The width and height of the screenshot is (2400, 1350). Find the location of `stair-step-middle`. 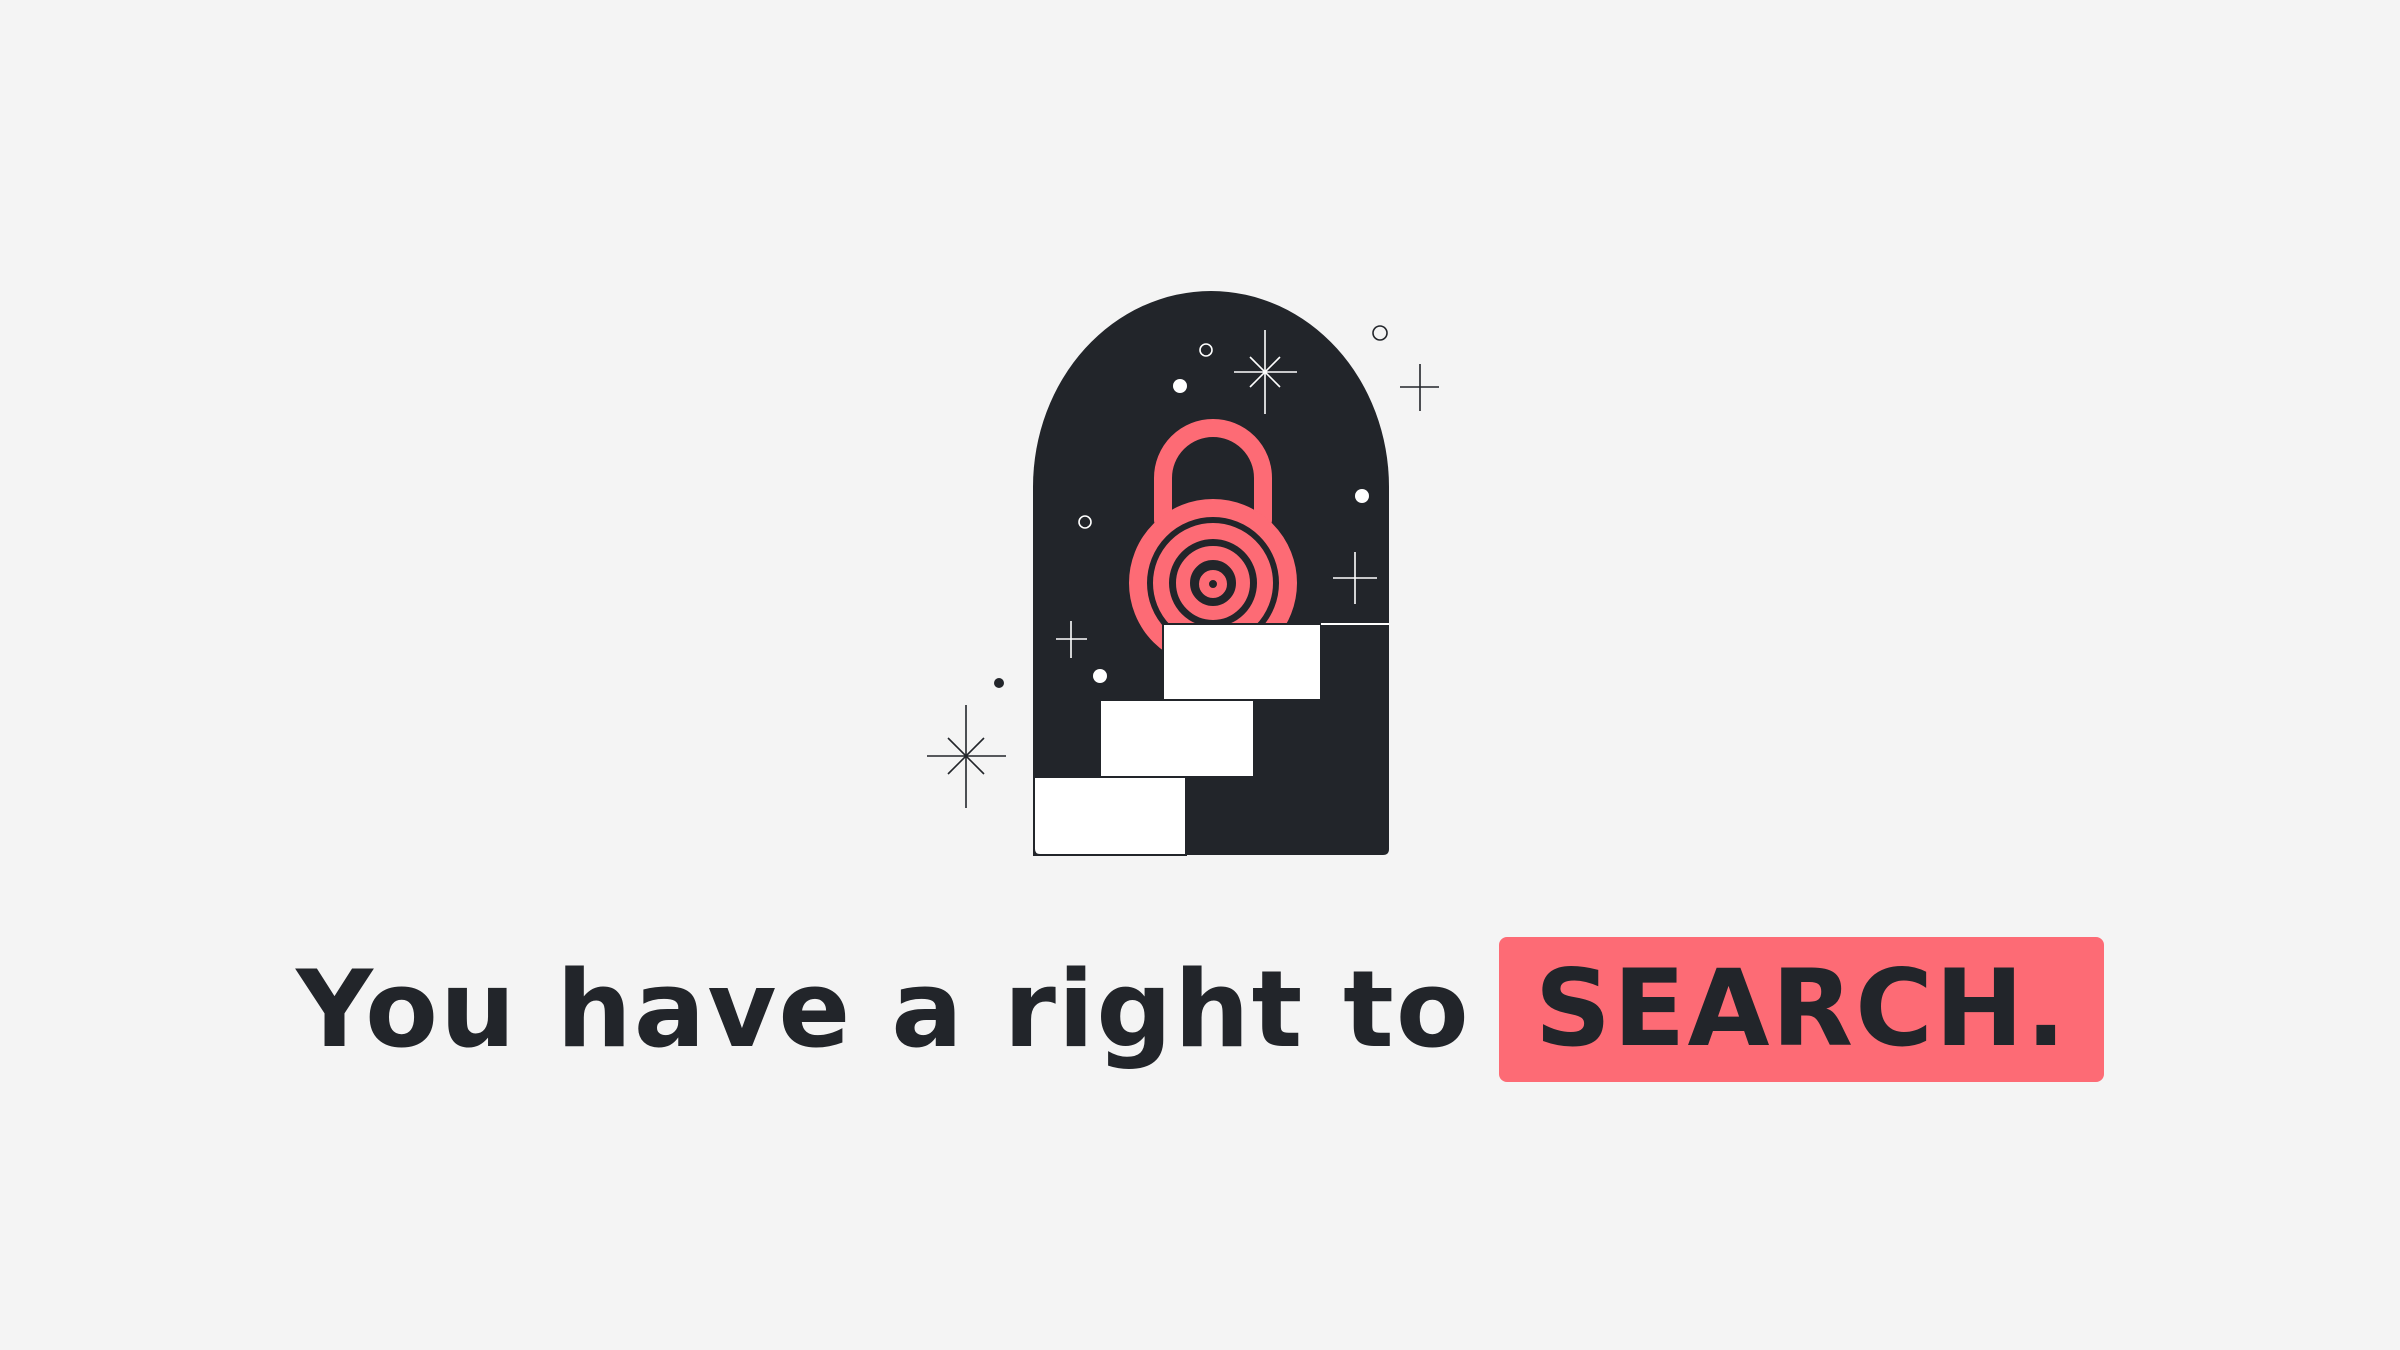

stair-step-middle is located at coordinates (1177, 738).